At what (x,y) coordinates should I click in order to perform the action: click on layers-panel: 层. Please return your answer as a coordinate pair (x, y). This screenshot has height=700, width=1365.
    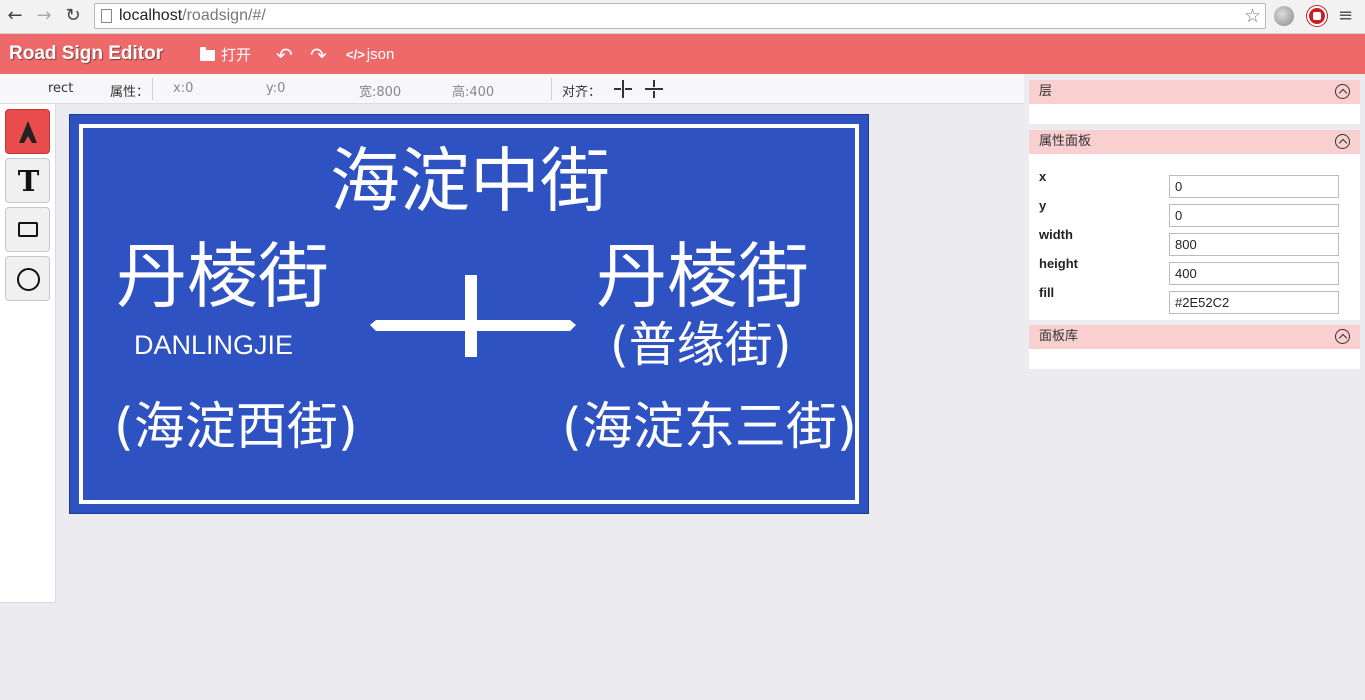
    Looking at the image, I should click on (1194, 102).